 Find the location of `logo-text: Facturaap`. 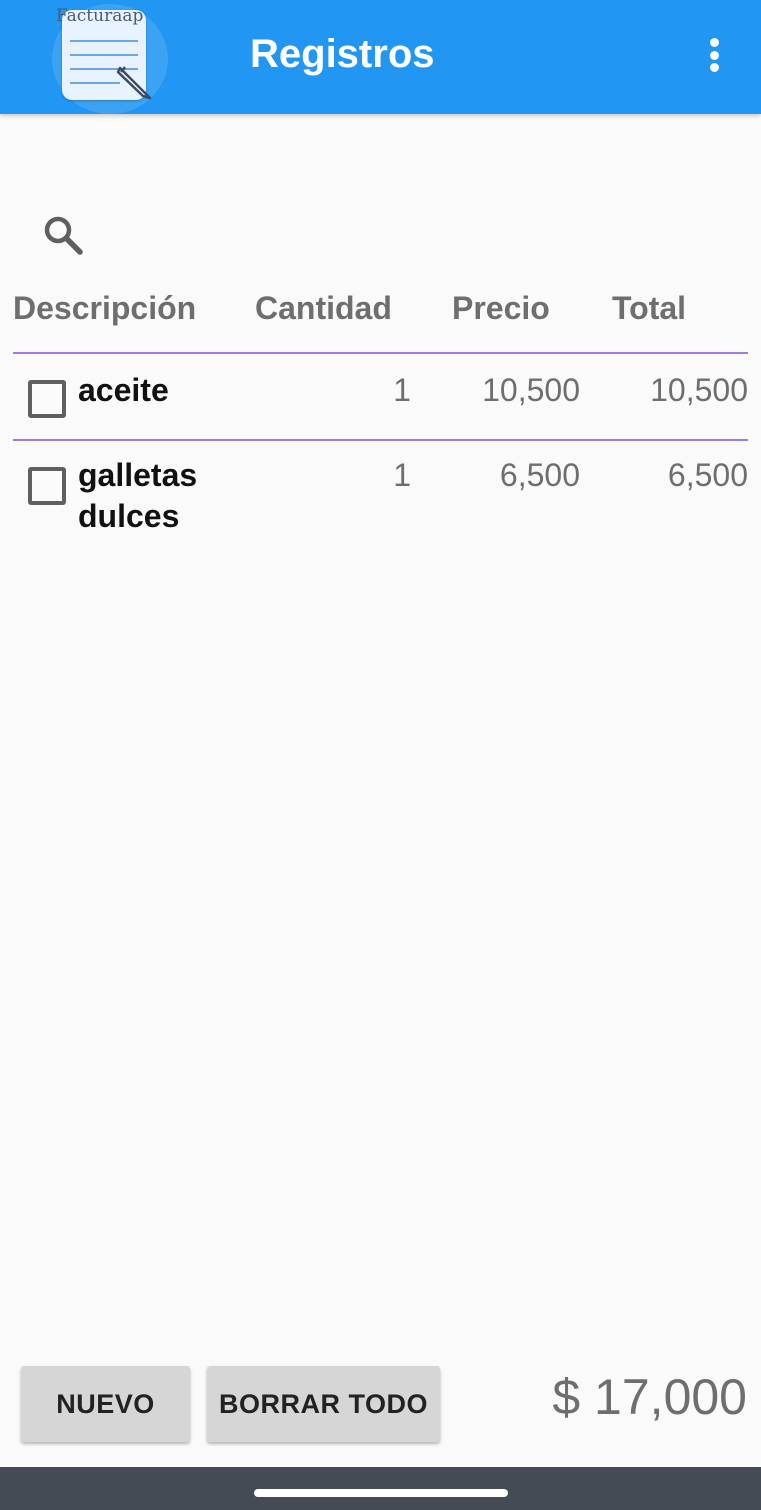

logo-text: Facturaap is located at coordinates (100, 16).